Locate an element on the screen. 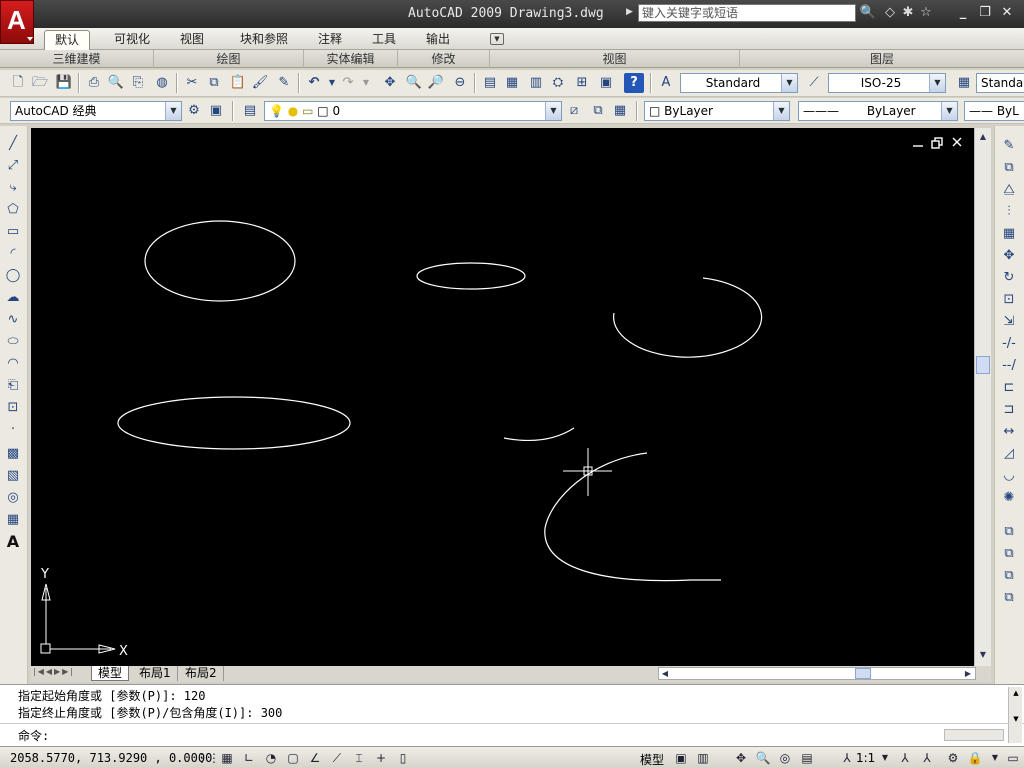 This screenshot has width=1024, height=768. table-style-select: Standar is located at coordinates (1000, 83).